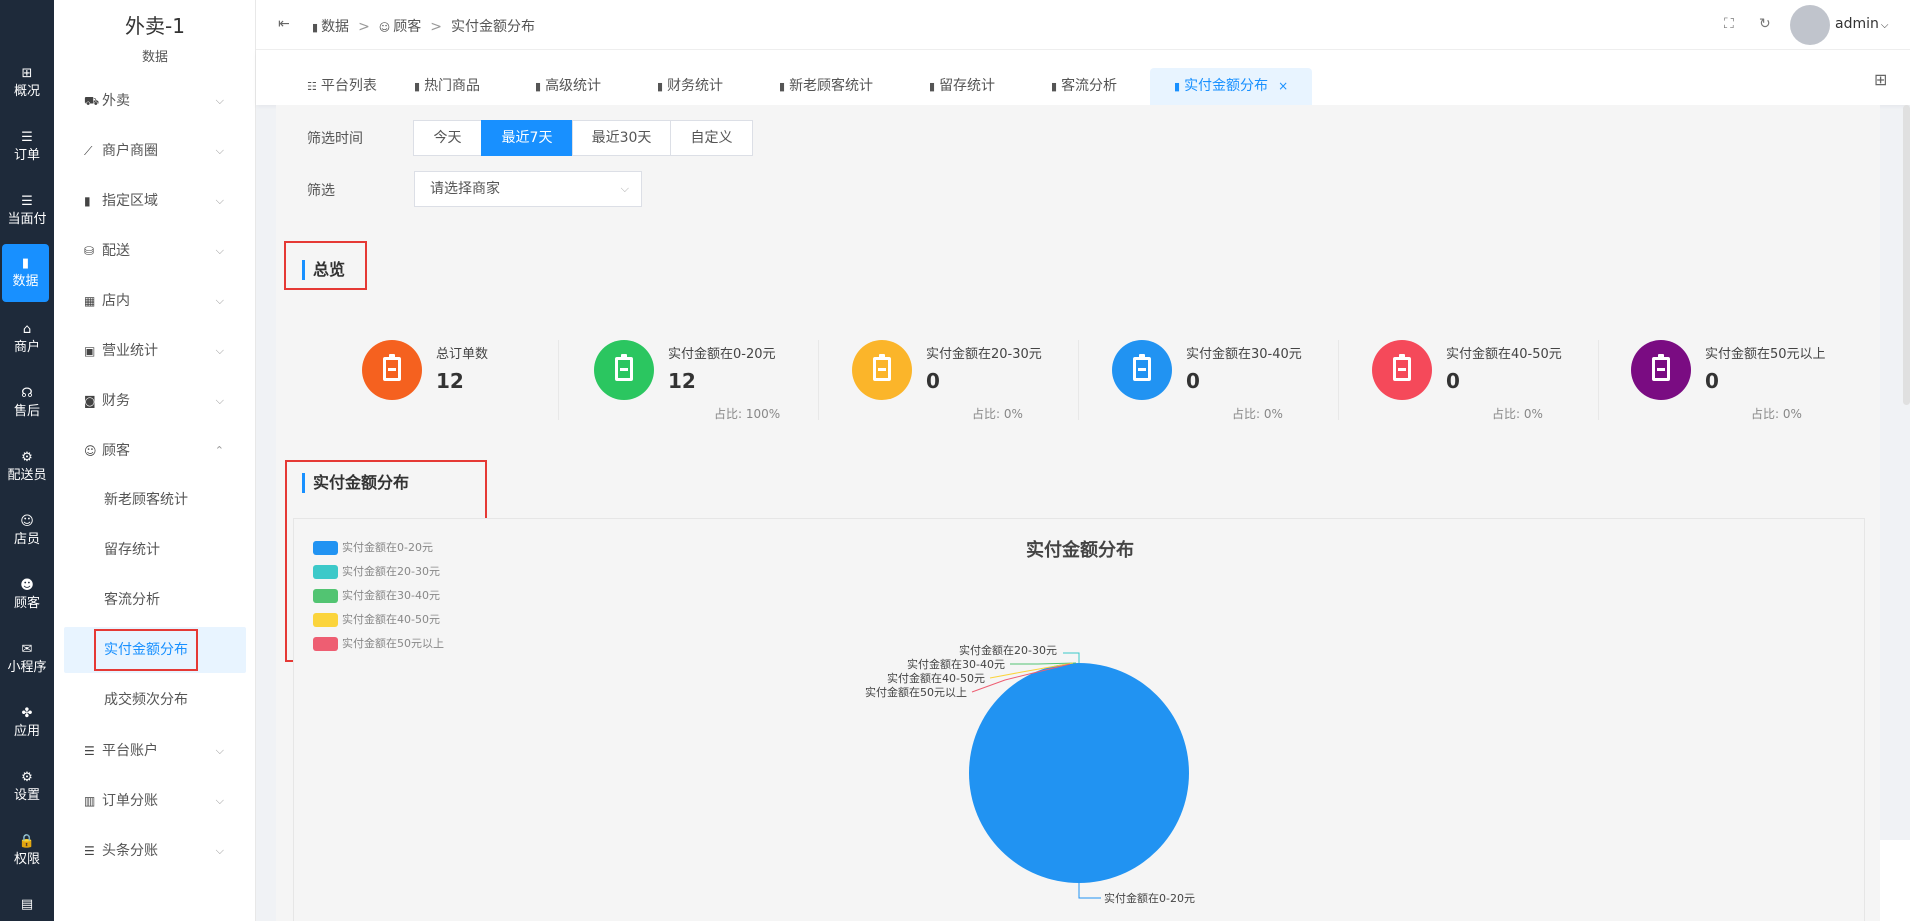 The image size is (1910, 921). What do you see at coordinates (155, 301) in the screenshot?
I see `sidebar-menu-item: ▦ 店内 ⌵` at bounding box center [155, 301].